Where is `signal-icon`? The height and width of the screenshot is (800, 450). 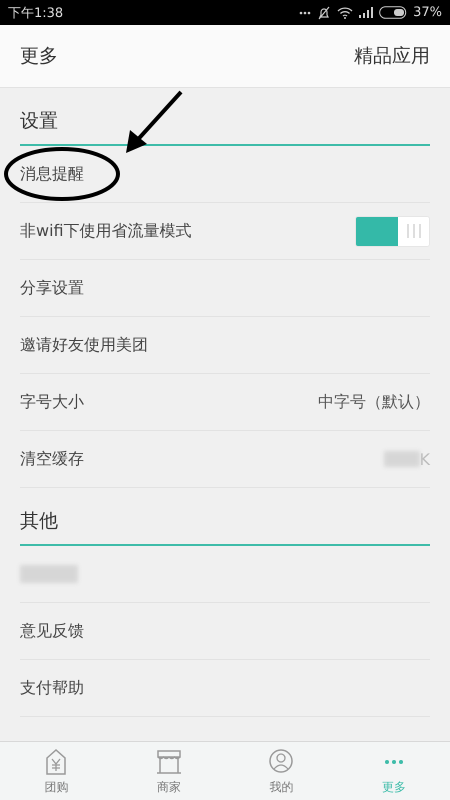 signal-icon is located at coordinates (366, 12).